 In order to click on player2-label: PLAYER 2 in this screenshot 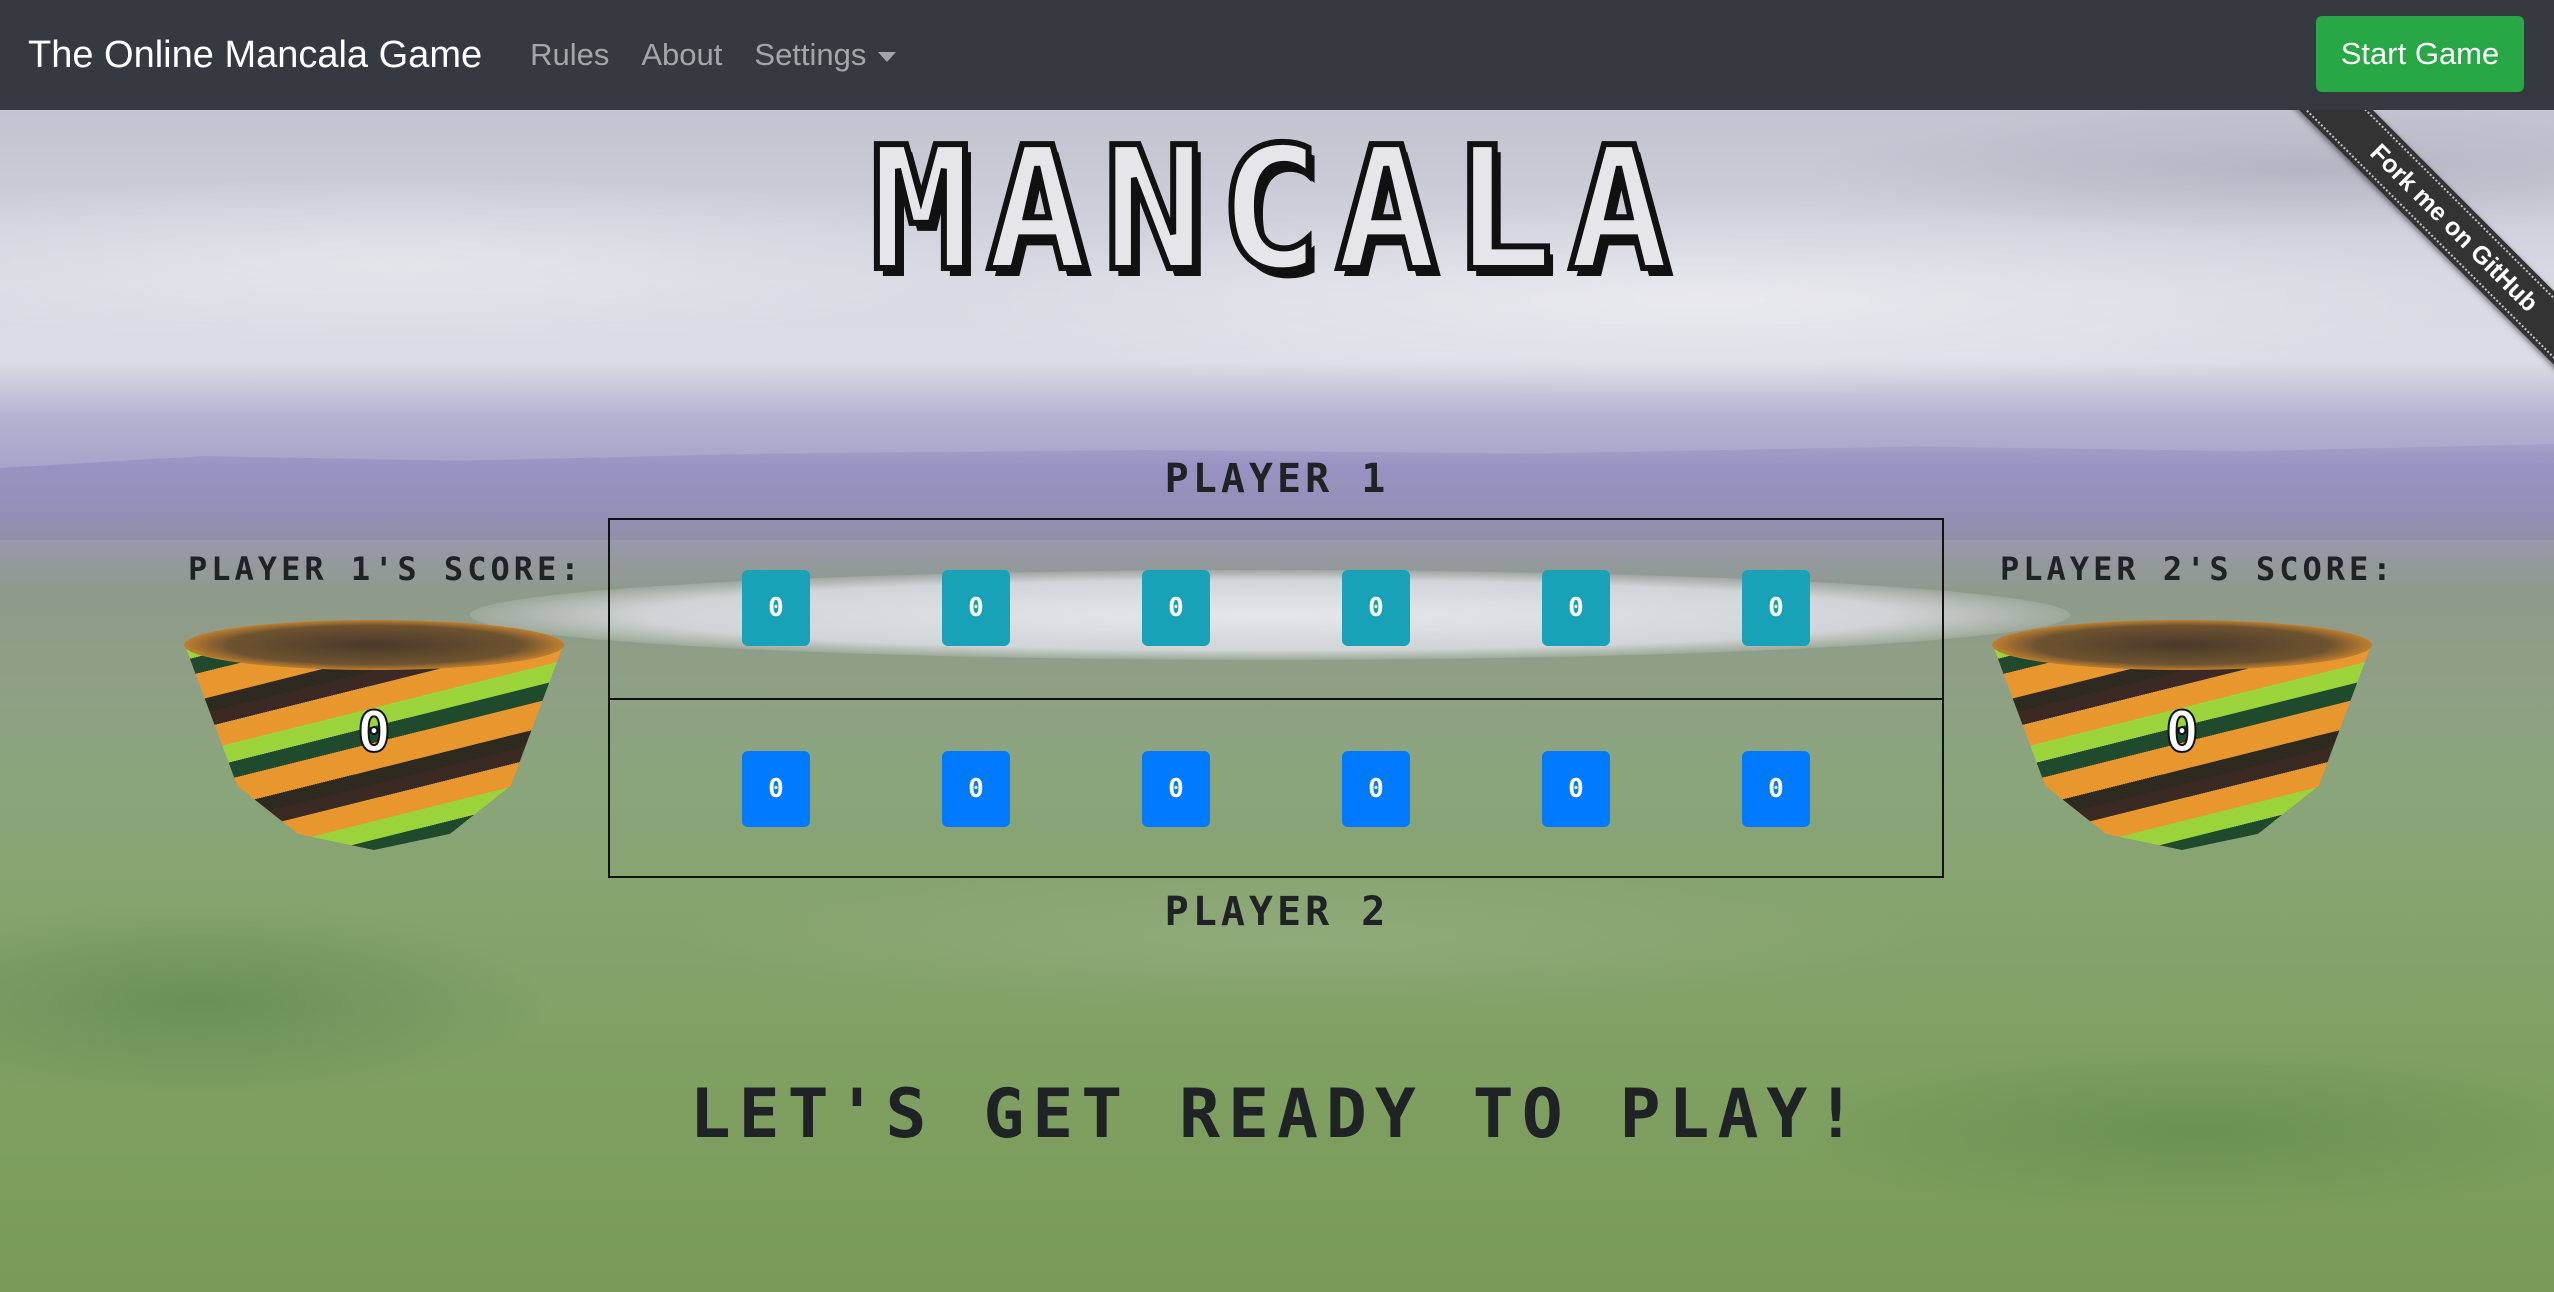, I will do `click(1277, 912)`.